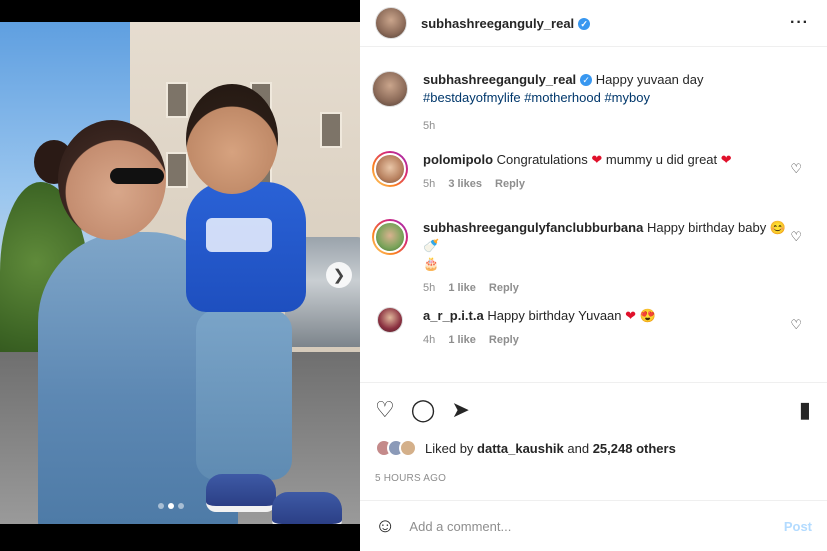 This screenshot has height=551, width=827. Describe the element at coordinates (241, 493) in the screenshot. I see `child-shoe-left` at that location.